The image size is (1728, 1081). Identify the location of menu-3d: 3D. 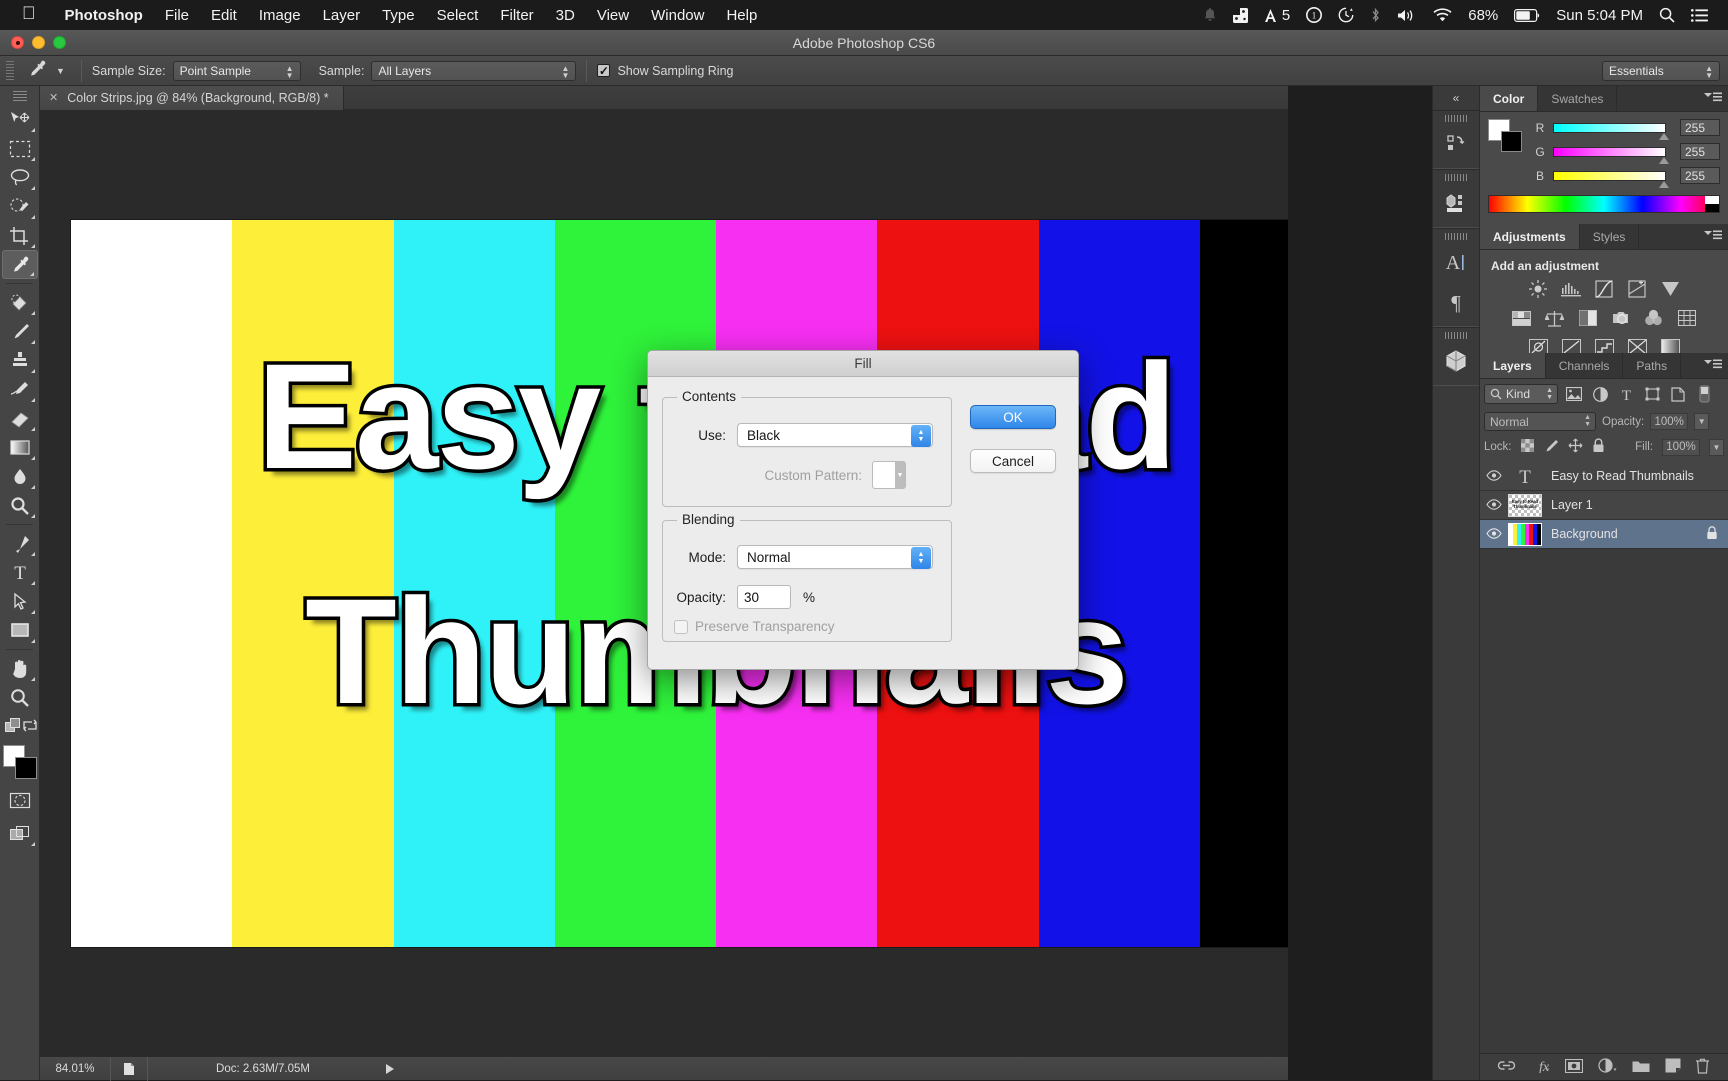
(565, 15).